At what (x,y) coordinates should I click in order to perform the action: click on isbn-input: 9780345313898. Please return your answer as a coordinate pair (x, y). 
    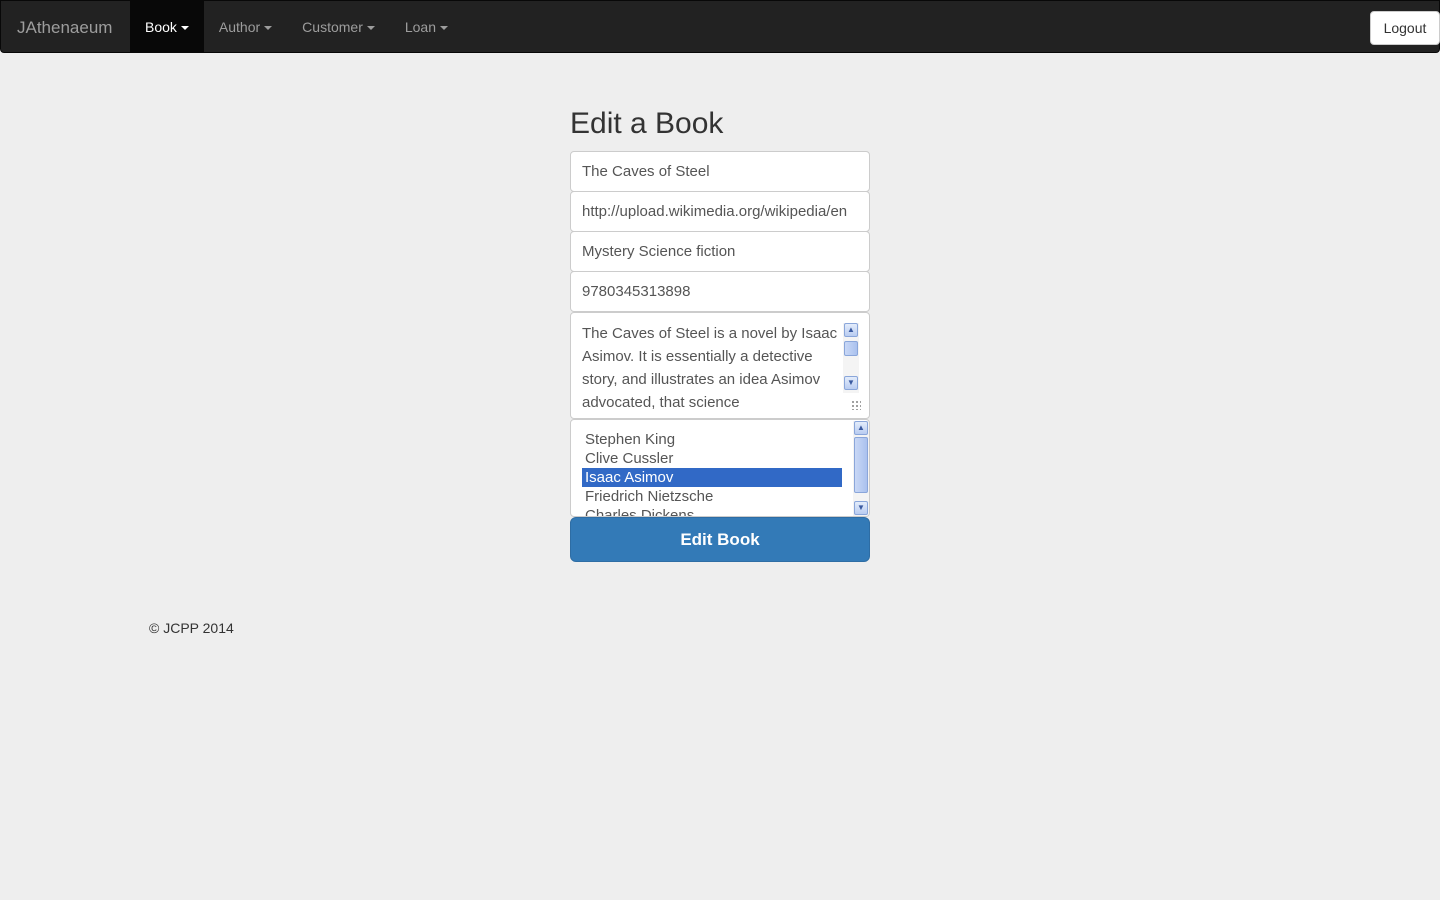
    Looking at the image, I should click on (720, 291).